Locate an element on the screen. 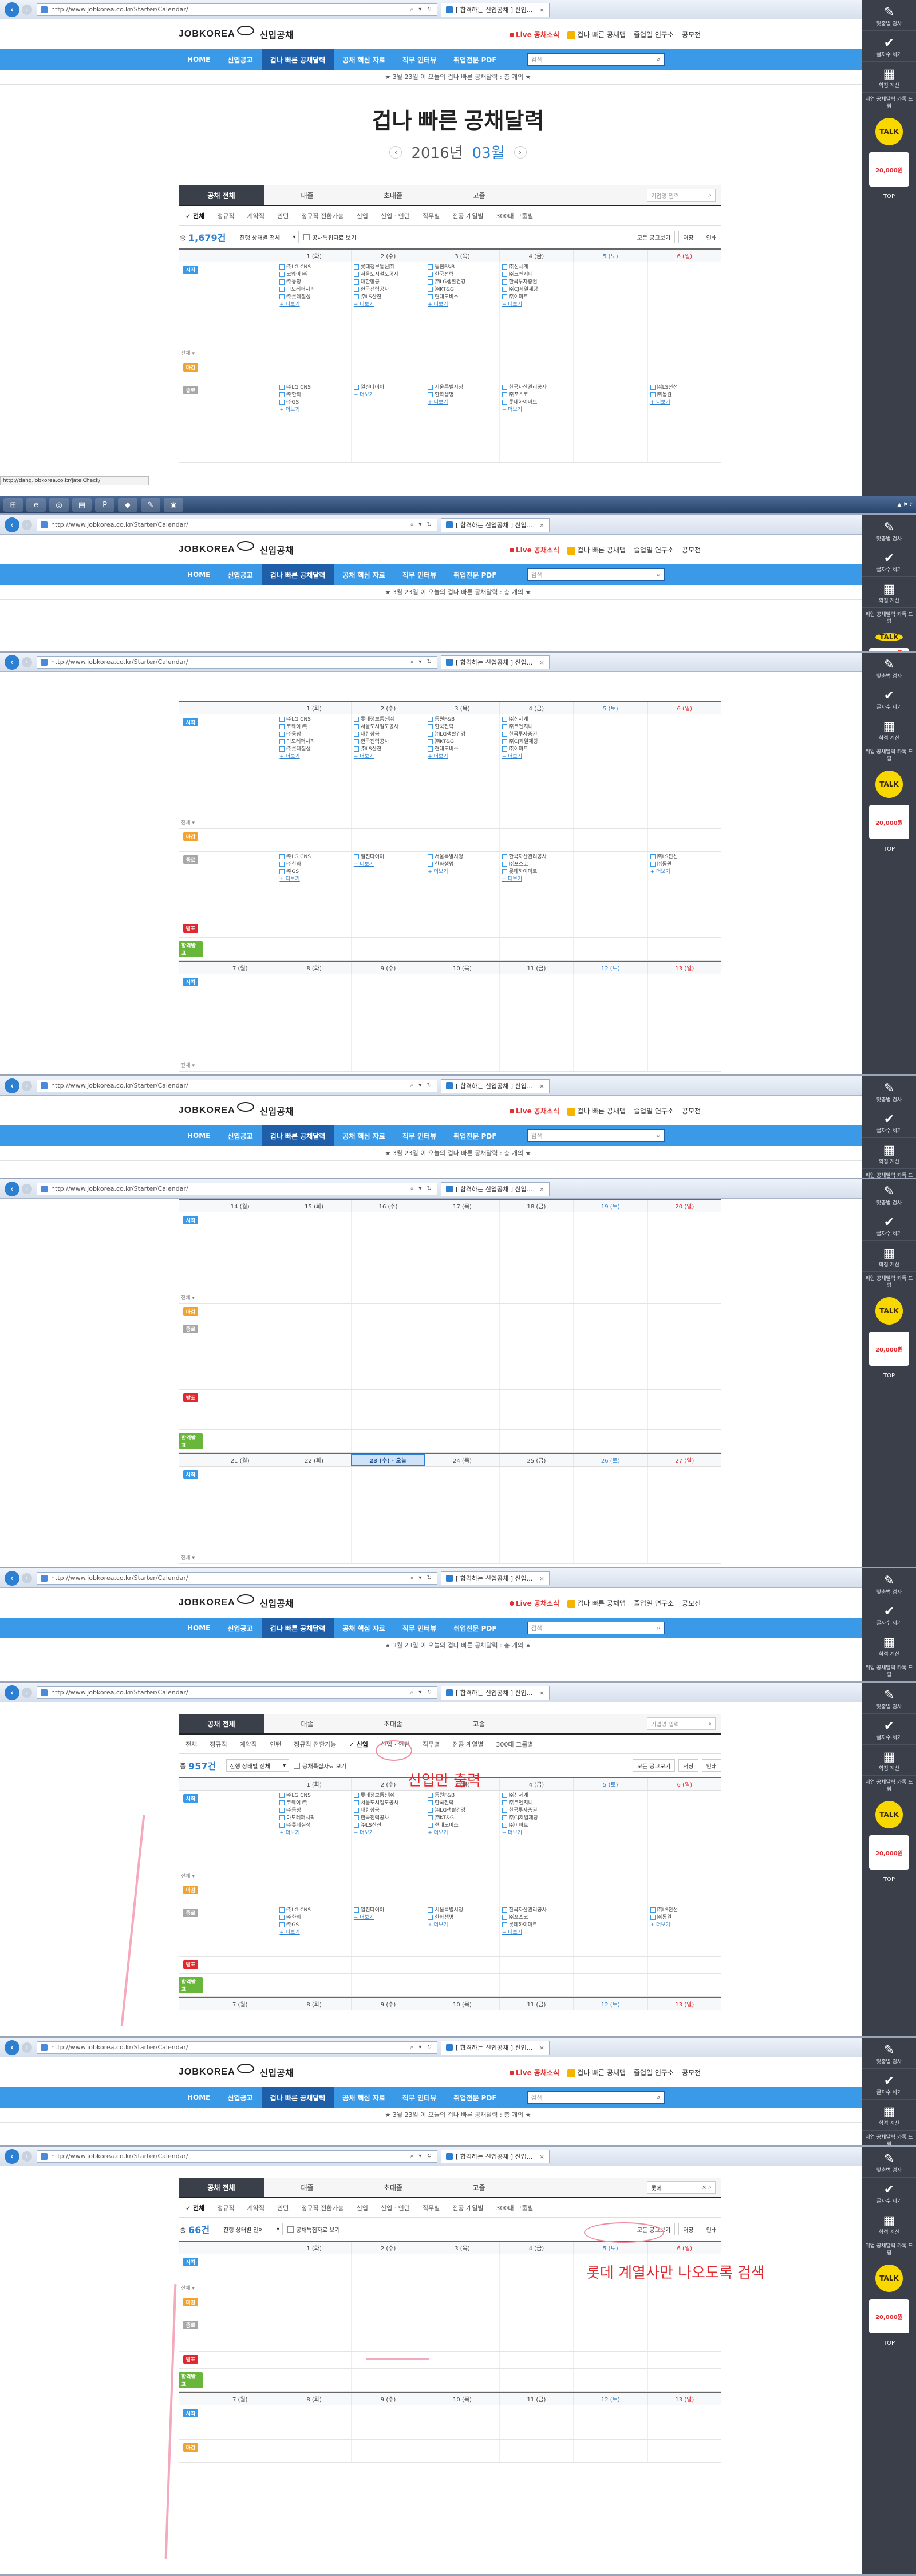 The image size is (916, 2576). company-item: ㈜LS전선 is located at coordinates (684, 388).